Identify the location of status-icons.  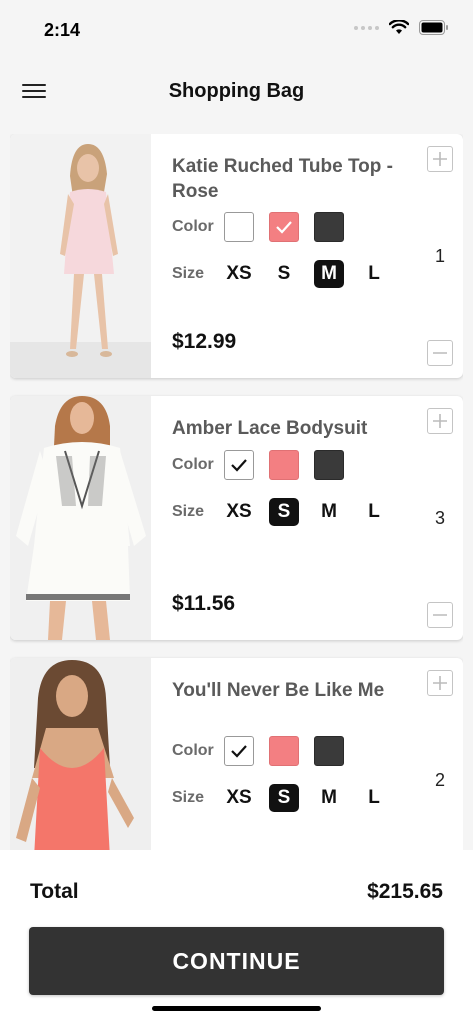
(401, 27).